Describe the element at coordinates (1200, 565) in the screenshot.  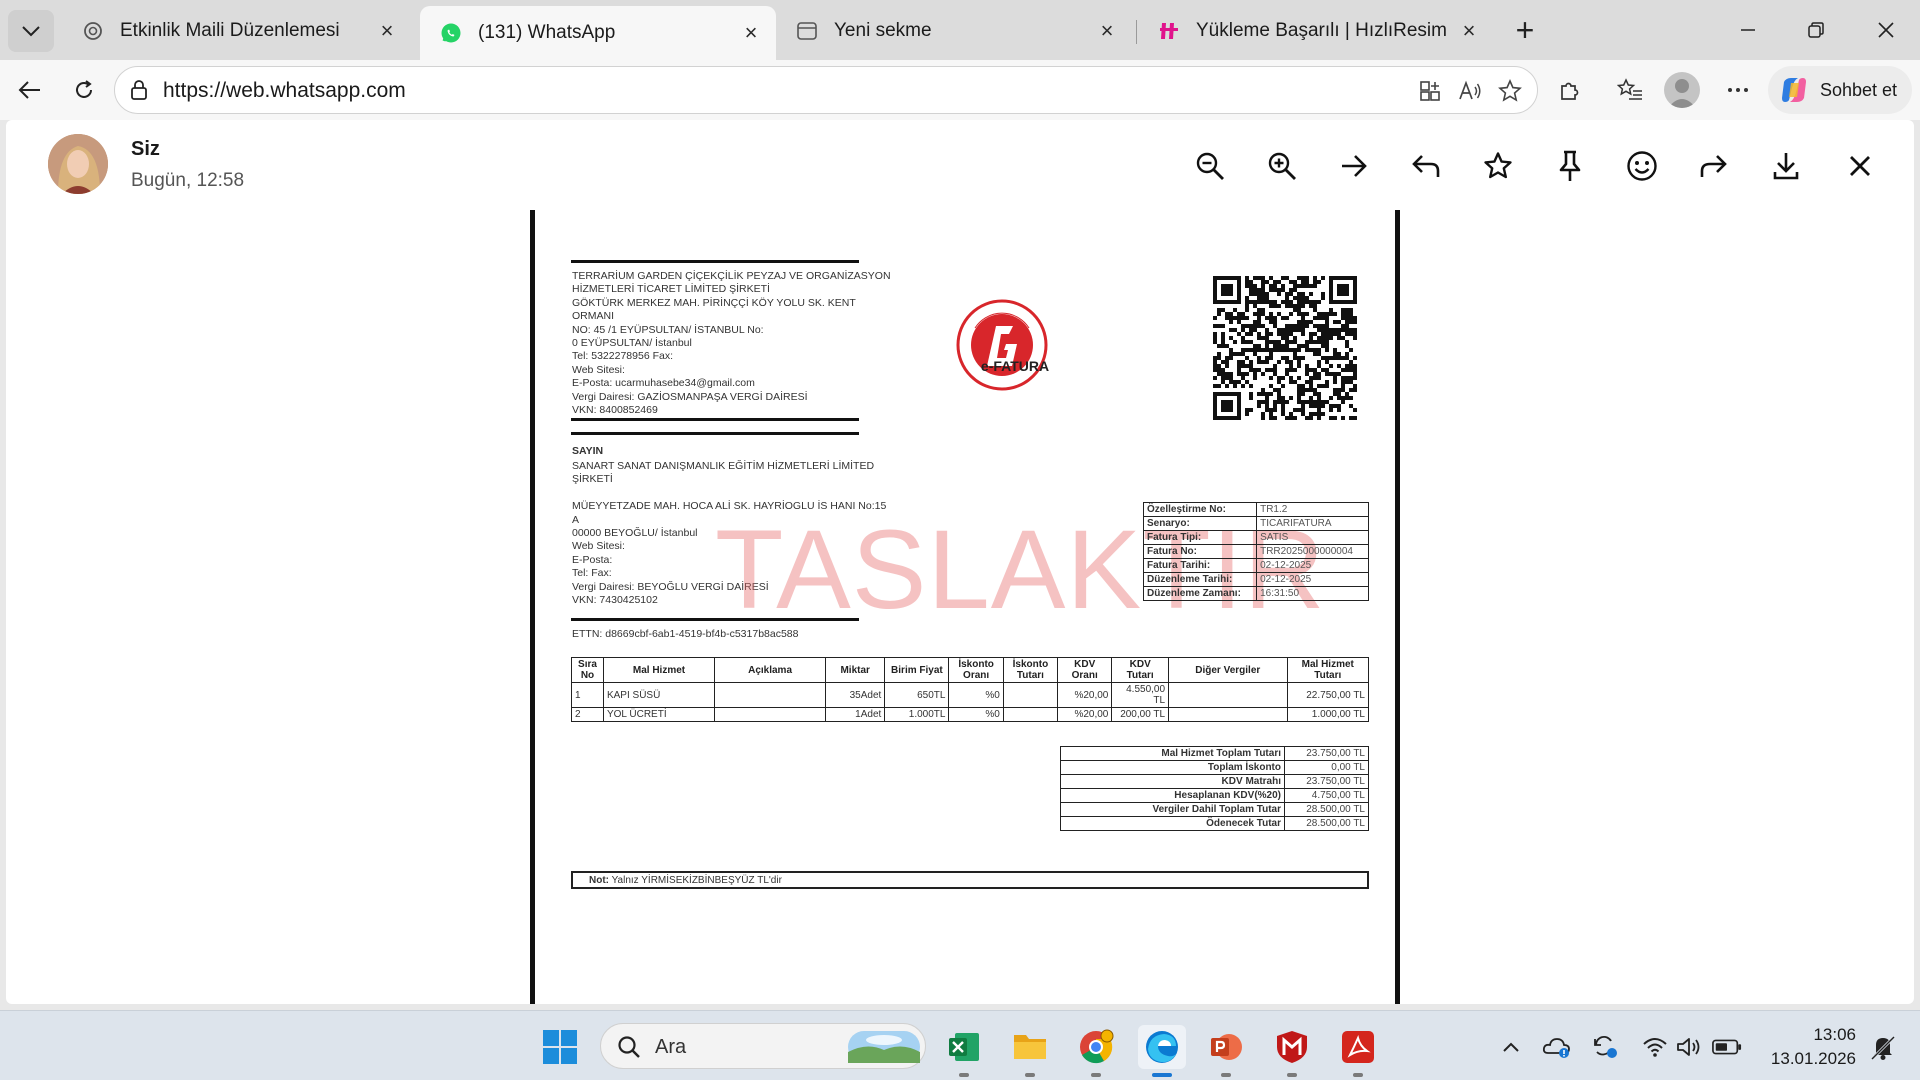
I see `meta-key: Fatura Tarihi:` at that location.